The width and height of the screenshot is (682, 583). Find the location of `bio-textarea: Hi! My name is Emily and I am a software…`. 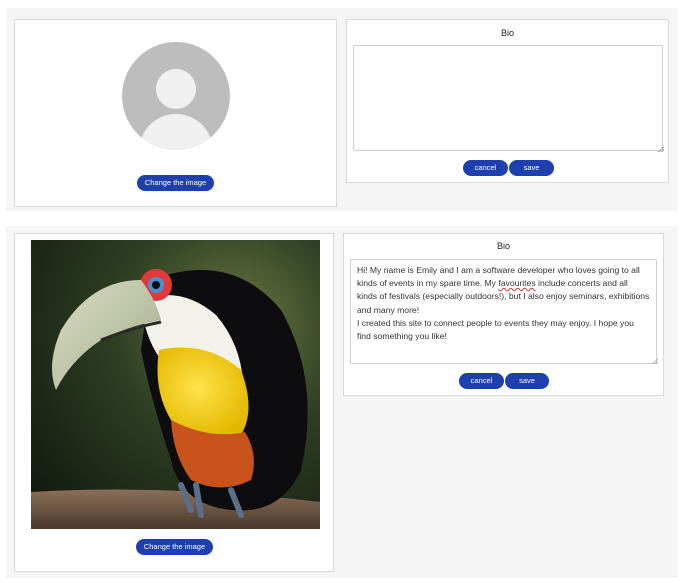

bio-textarea: Hi! My name is Emily and I am a software… is located at coordinates (503, 311).